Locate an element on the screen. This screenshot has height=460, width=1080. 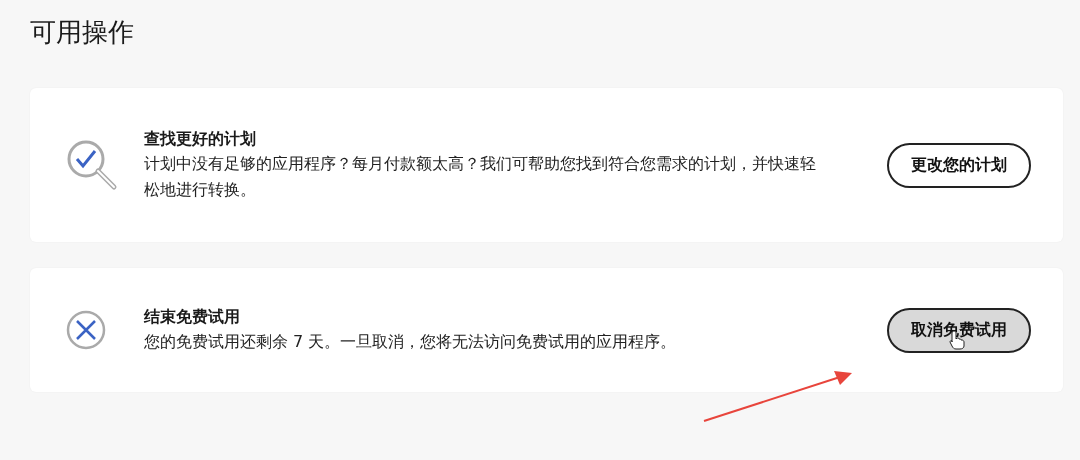
action-title: 查找更好的计划 is located at coordinates (200, 139).